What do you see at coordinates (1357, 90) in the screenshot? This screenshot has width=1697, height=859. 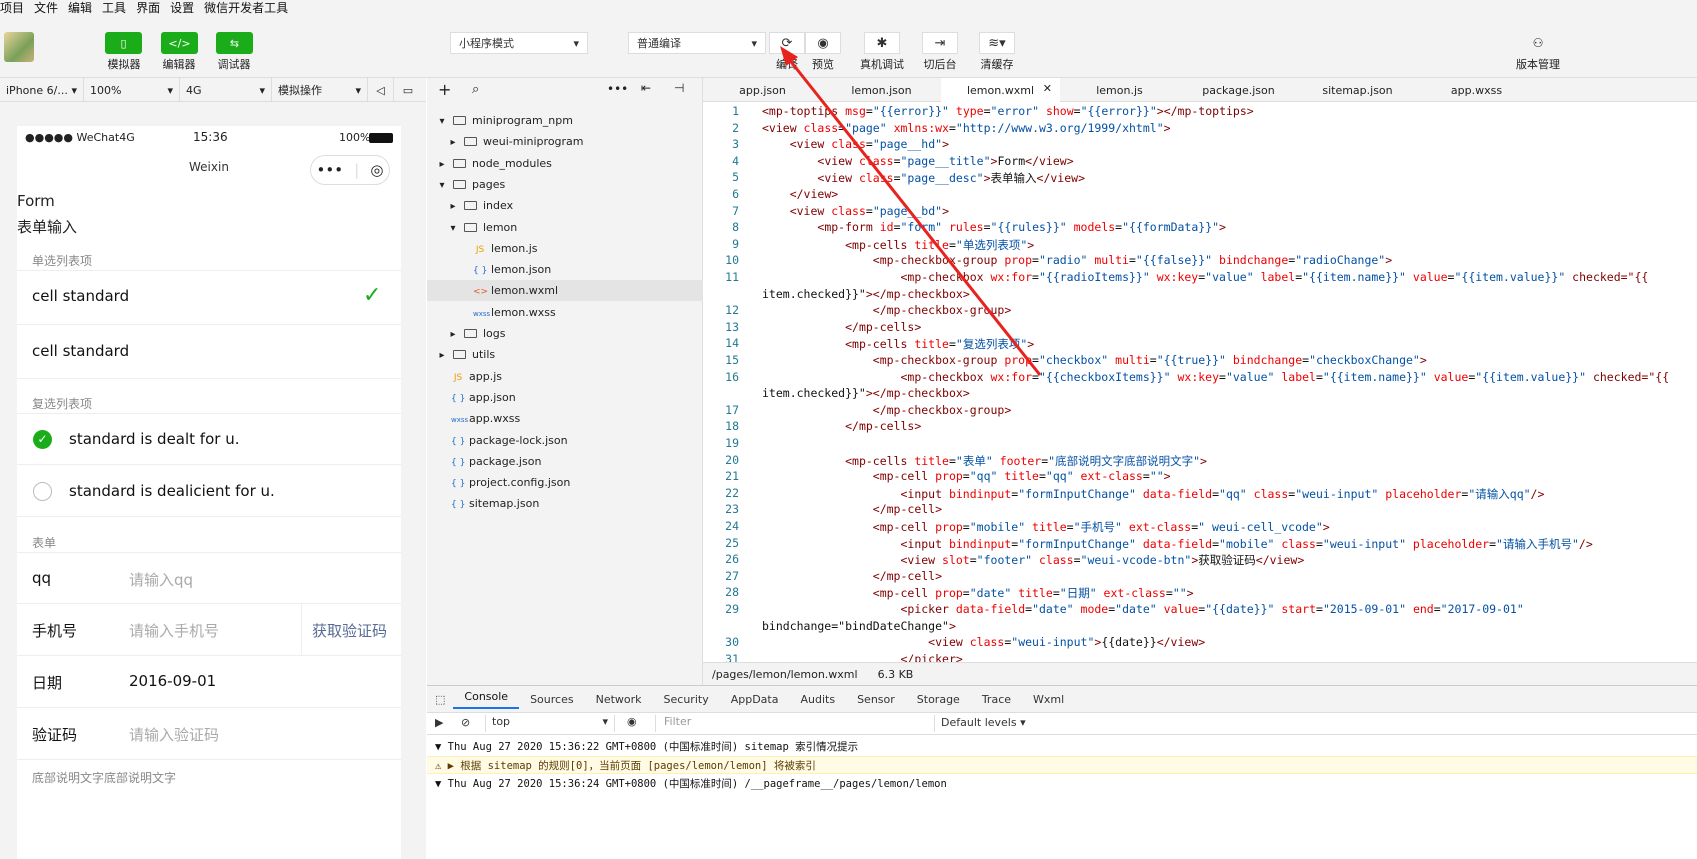 I see `tab-sitemap-json: sitemap.json` at bounding box center [1357, 90].